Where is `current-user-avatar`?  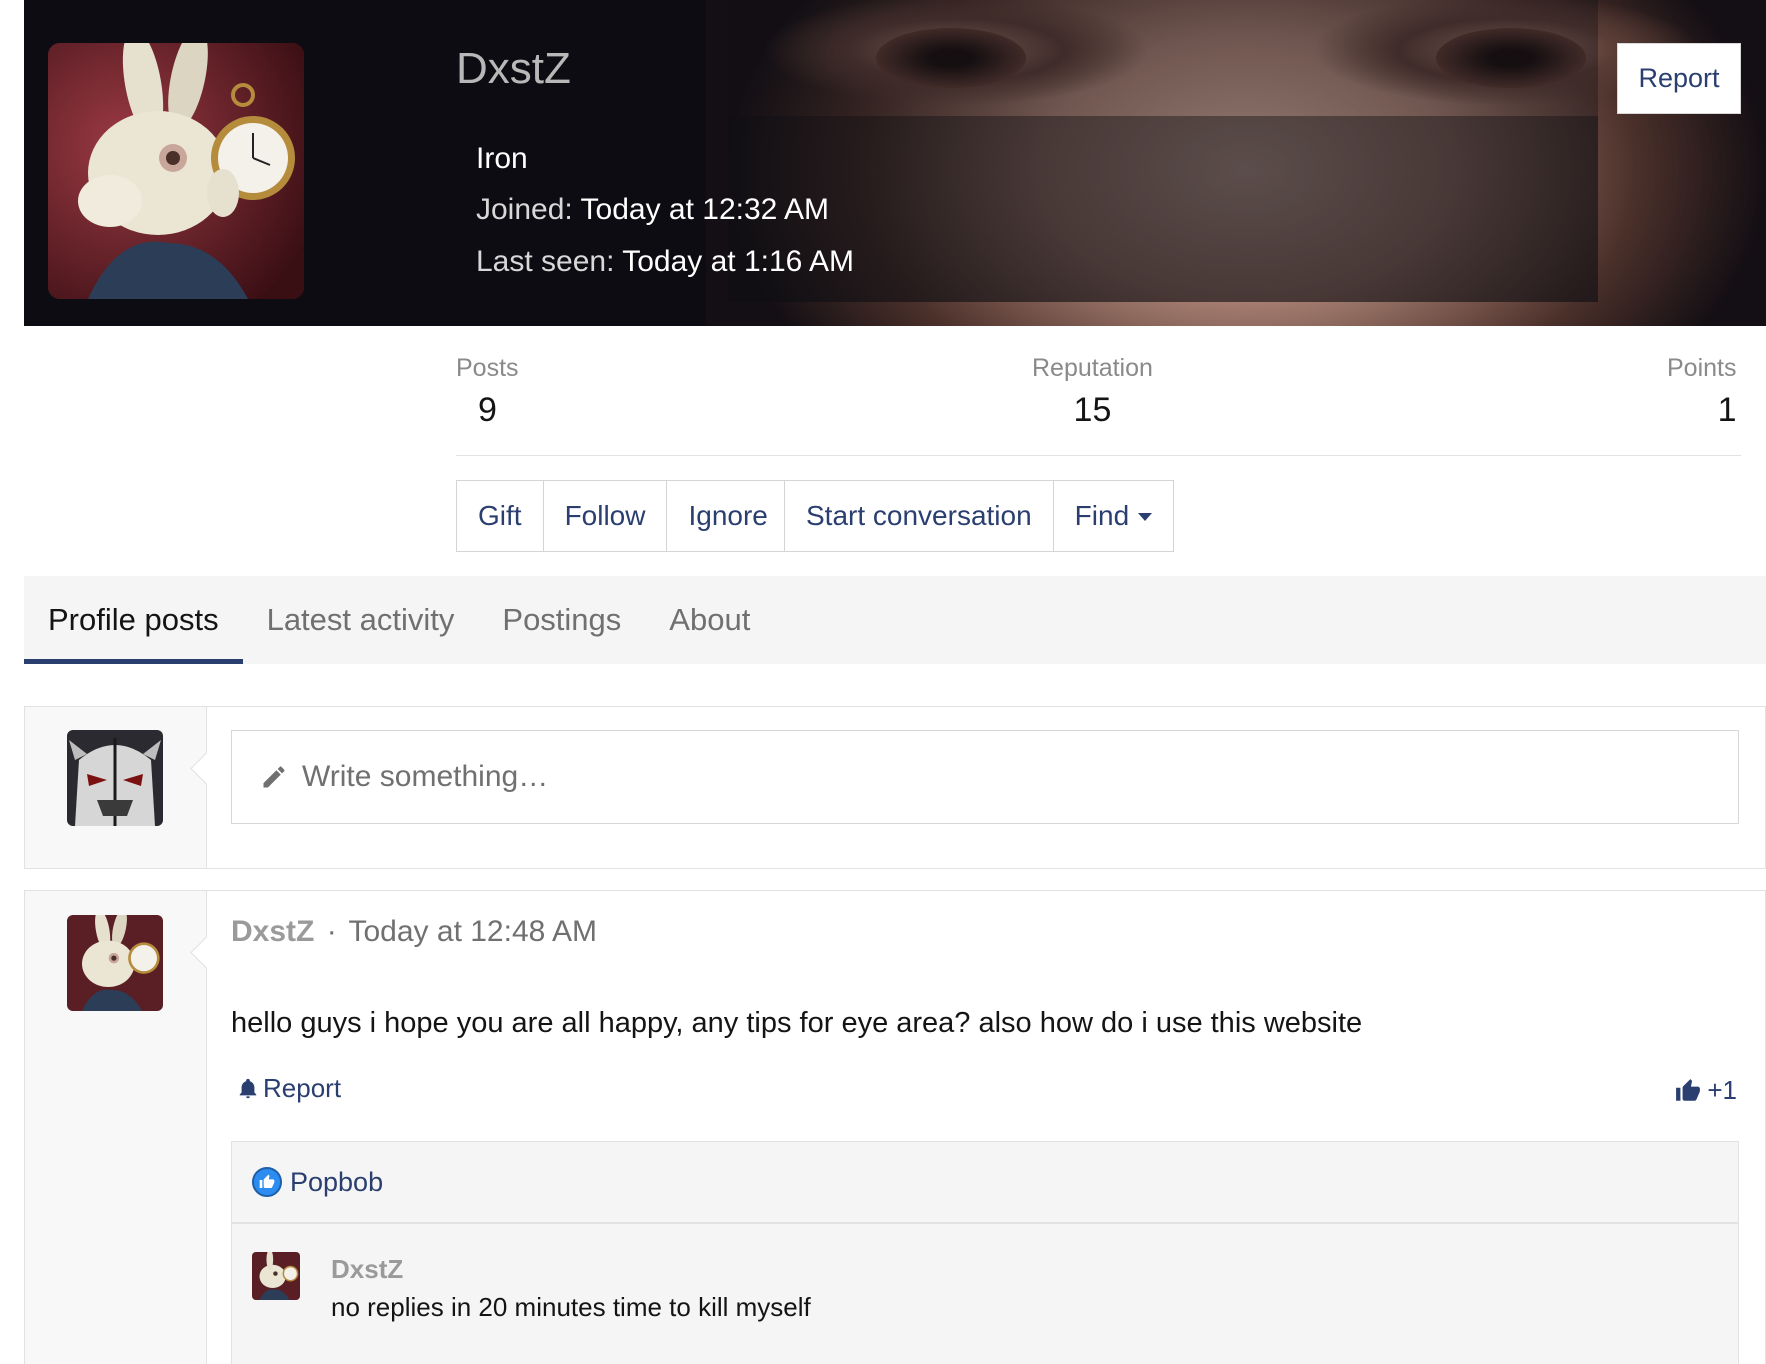
current-user-avatar is located at coordinates (115, 778).